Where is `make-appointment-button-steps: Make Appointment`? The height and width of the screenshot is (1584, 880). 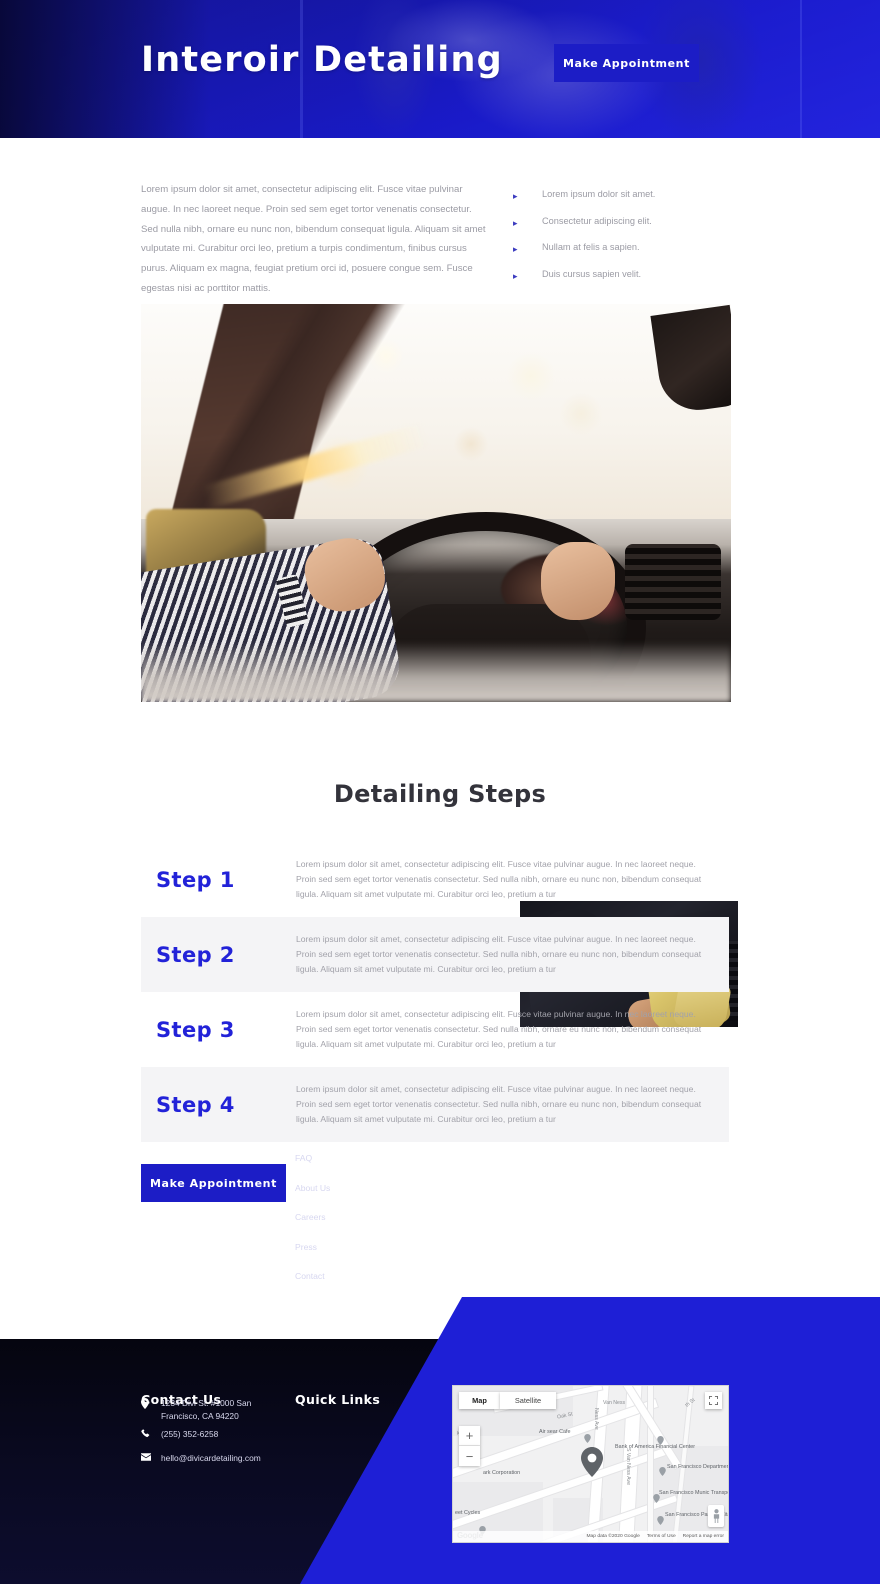 make-appointment-button-steps: Make Appointment is located at coordinates (213, 1183).